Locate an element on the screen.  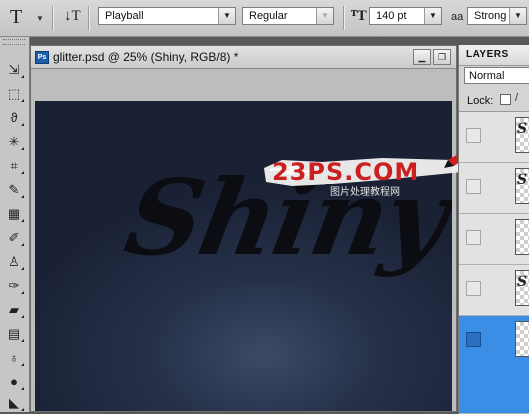
lock-image-pixels-icon: / is located at coordinates (516, 98).